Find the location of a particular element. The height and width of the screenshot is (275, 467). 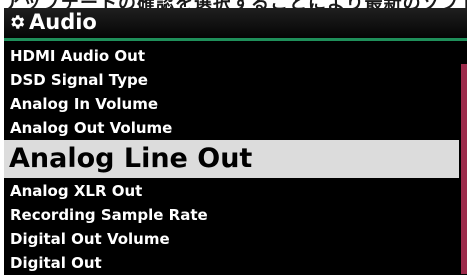

menu-item-digital-out: Digital Out is located at coordinates (231, 263).